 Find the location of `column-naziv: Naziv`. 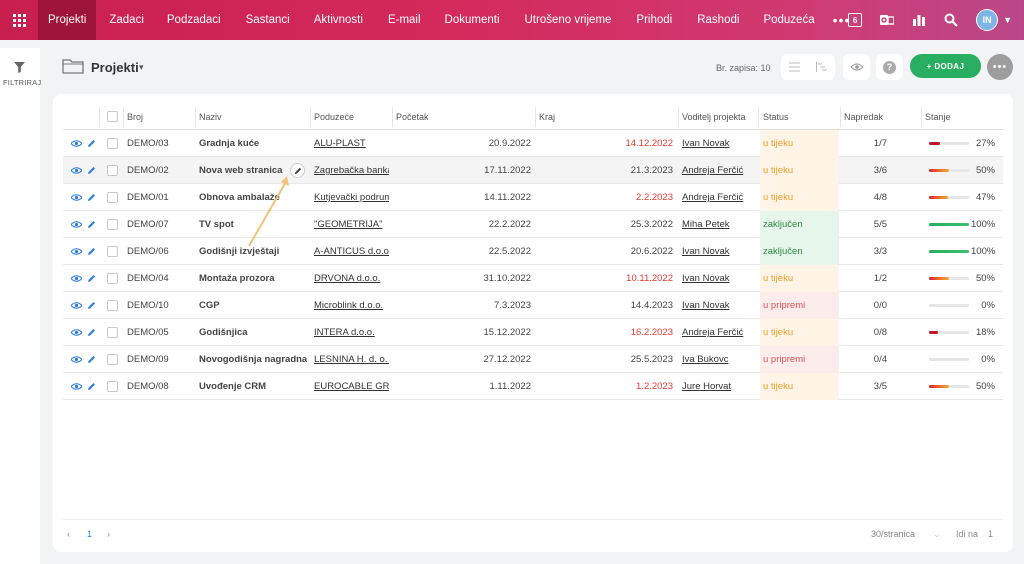

column-naziv: Naziv is located at coordinates (210, 117).